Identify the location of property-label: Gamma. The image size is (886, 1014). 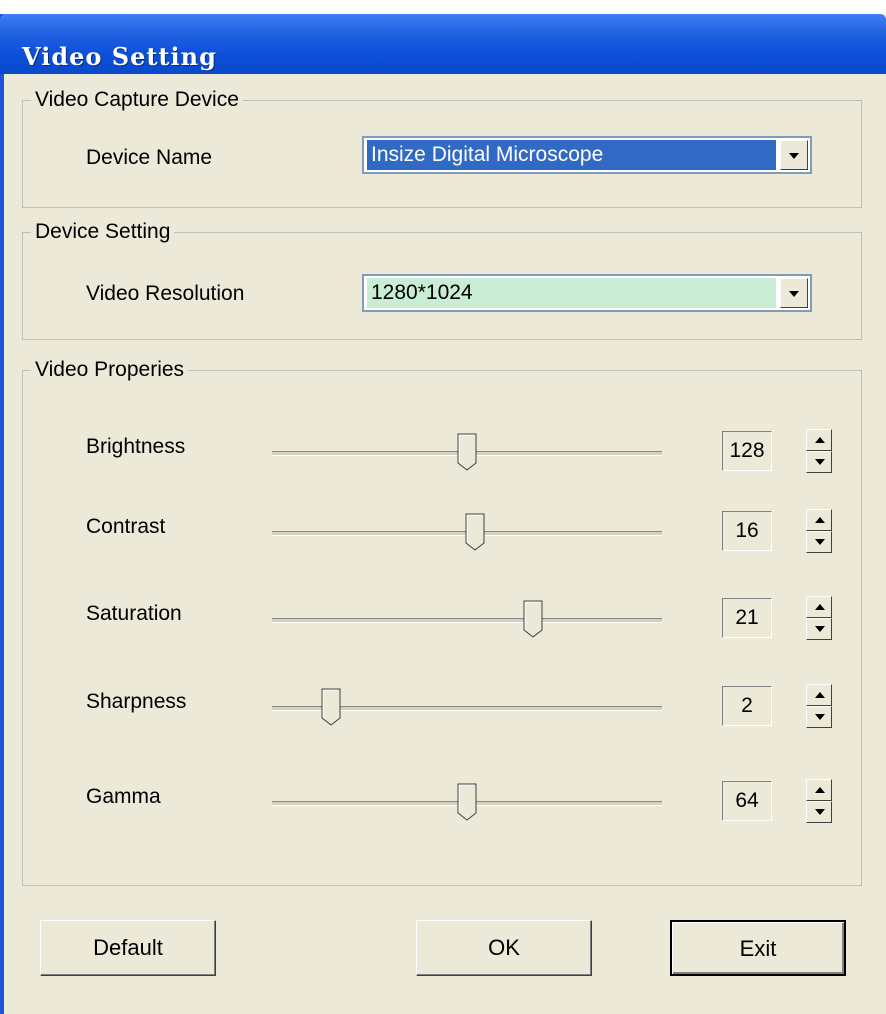
(123, 796).